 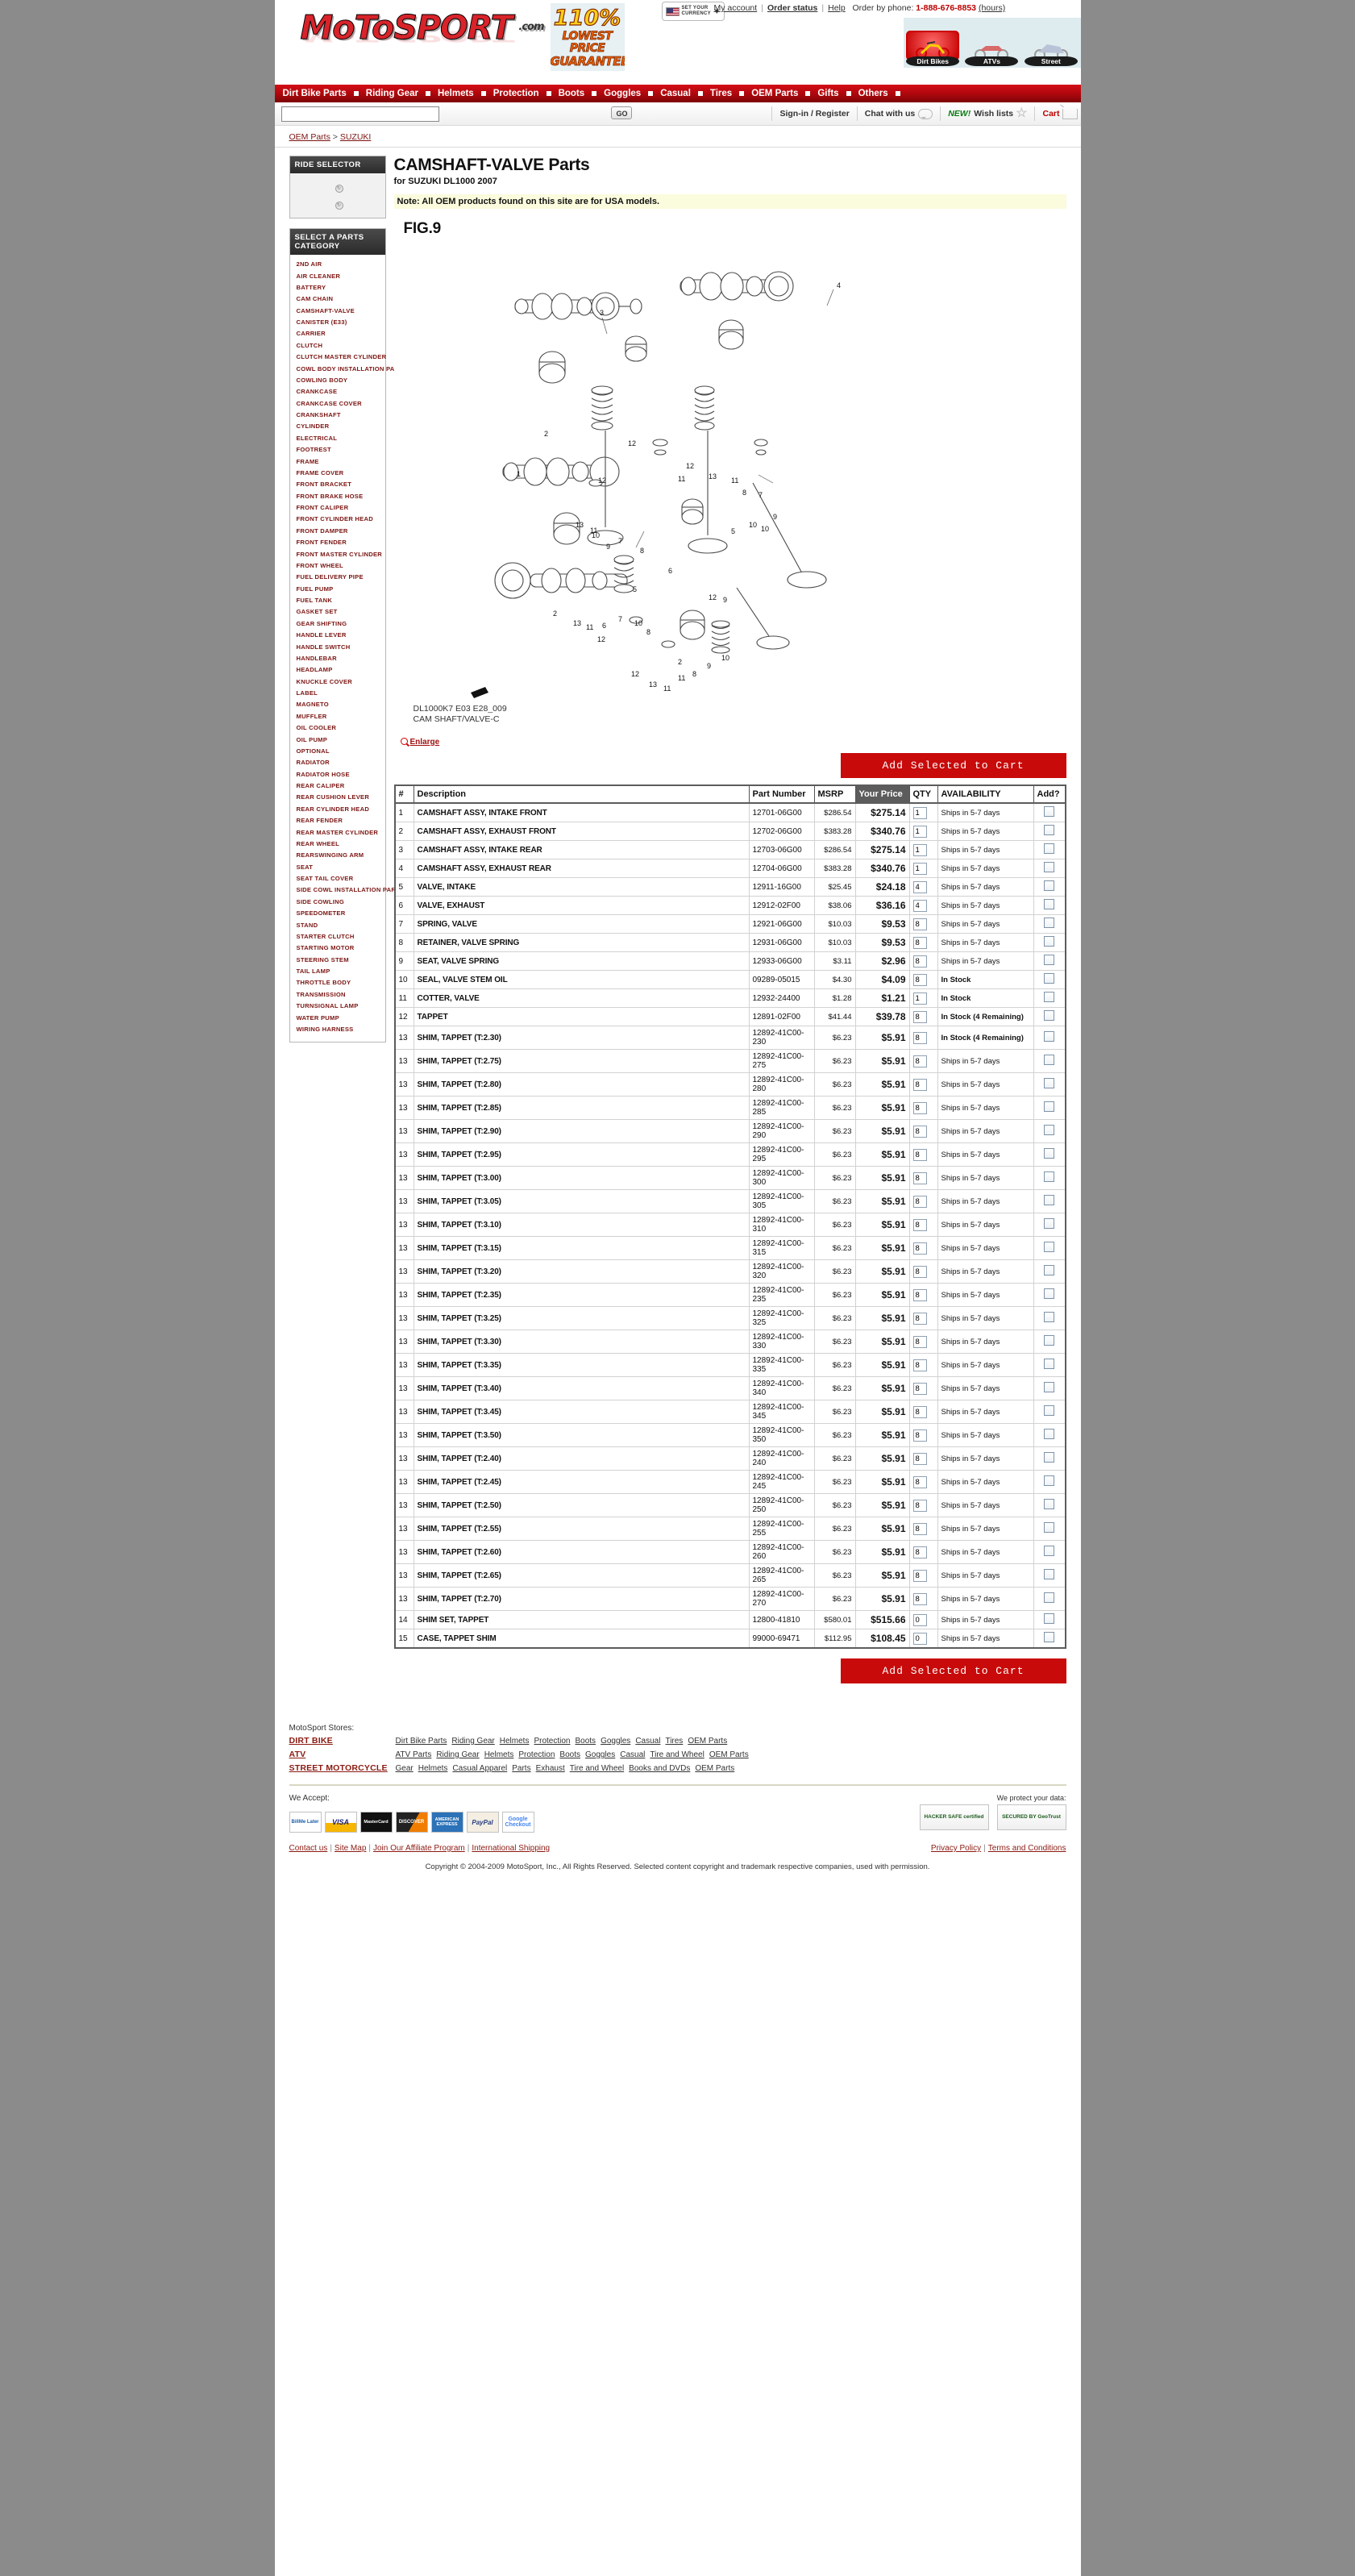 I want to click on footer-link-protection: Protection, so click(x=552, y=1741).